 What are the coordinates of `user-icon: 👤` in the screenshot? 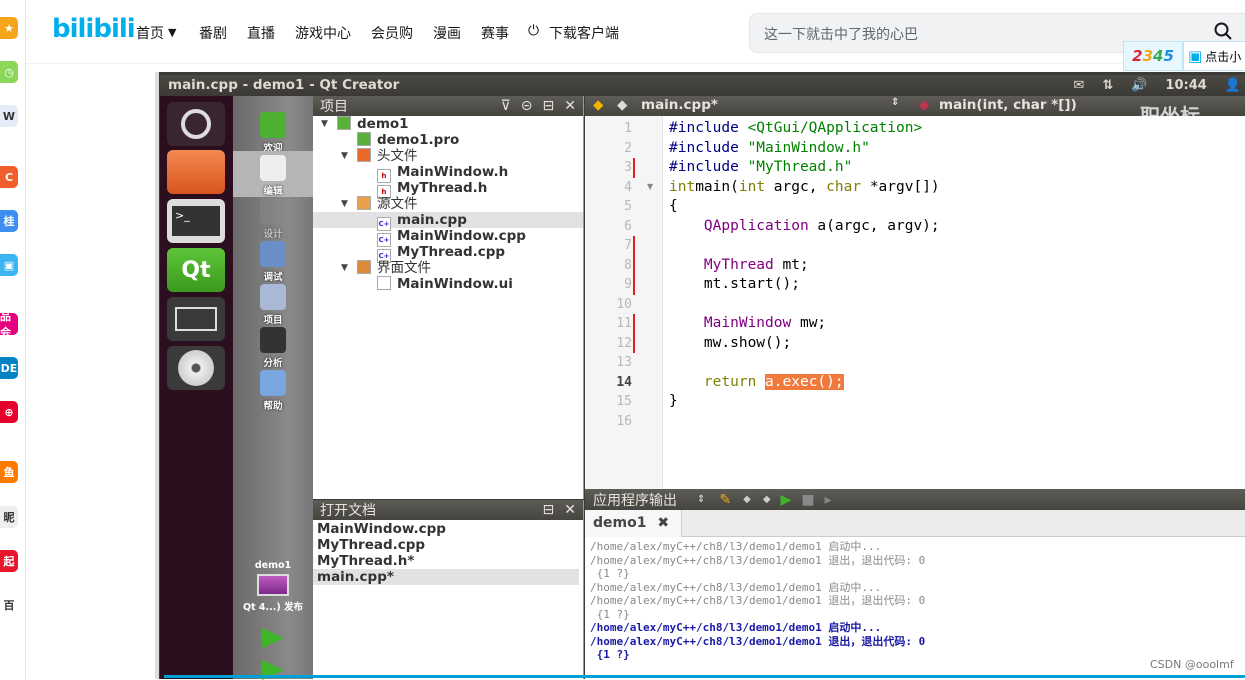 It's located at (1233, 85).